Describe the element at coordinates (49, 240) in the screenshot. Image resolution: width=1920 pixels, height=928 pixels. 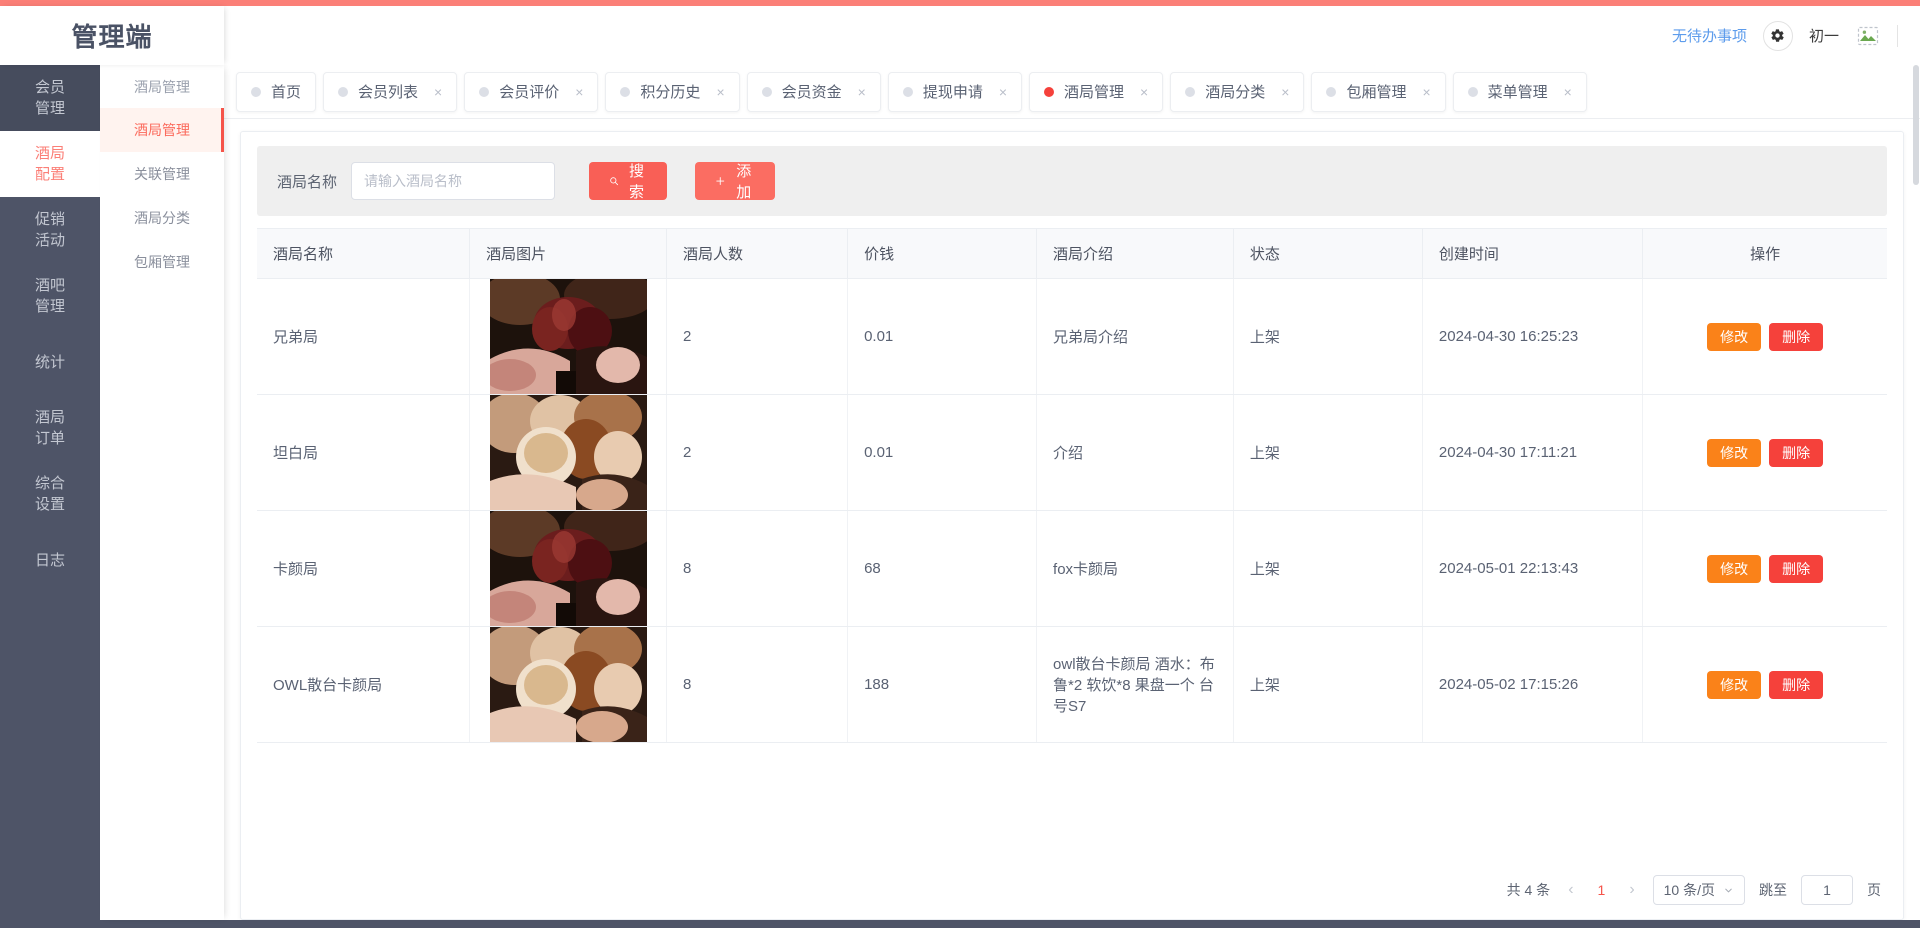
I see `sidebar-item-label-2: 活动` at that location.